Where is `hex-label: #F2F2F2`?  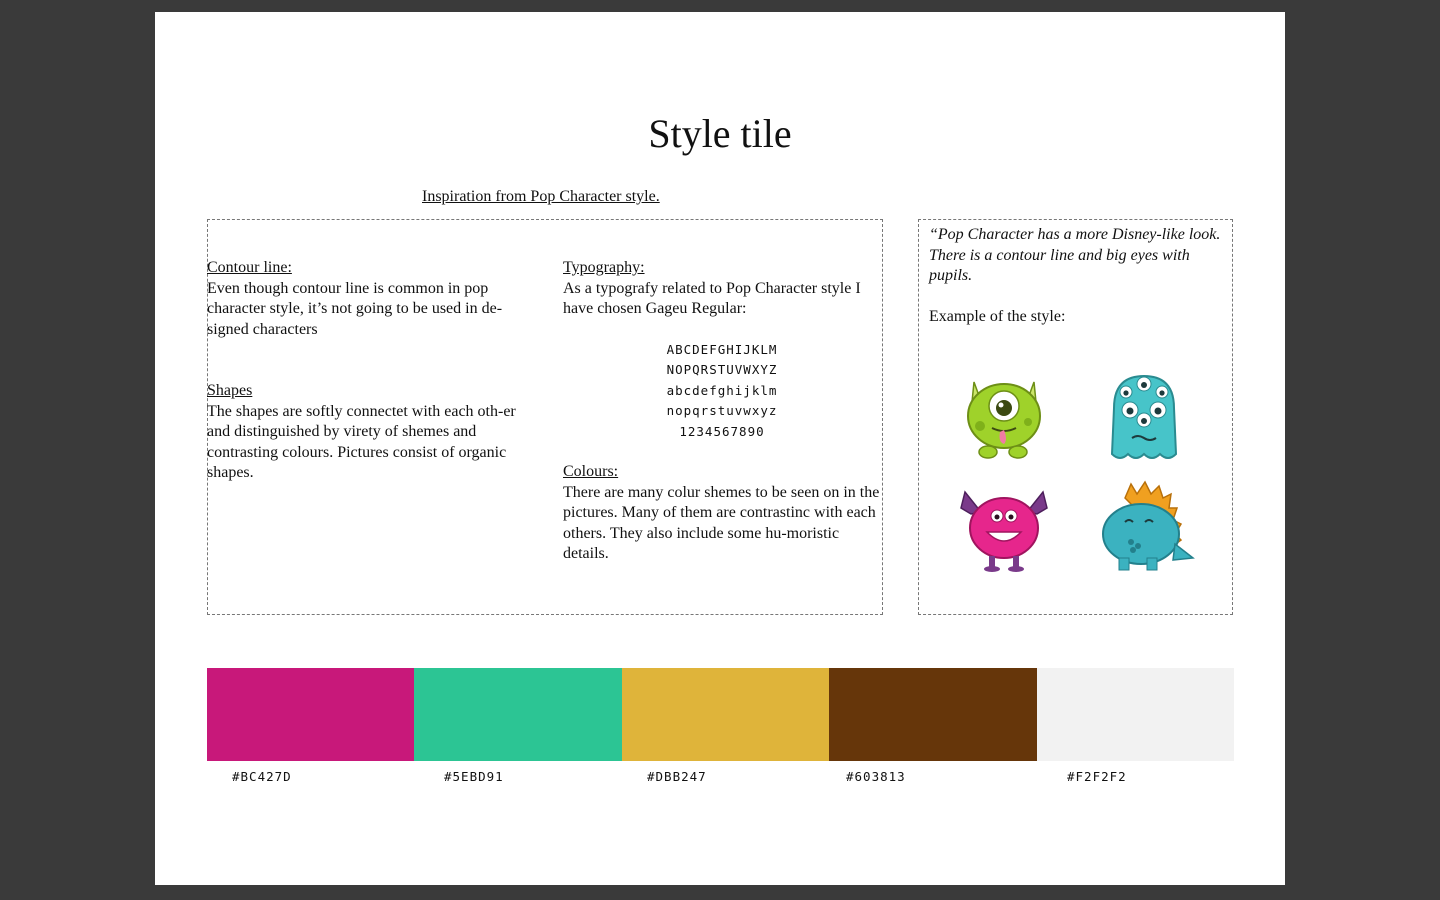
hex-label: #F2F2F2 is located at coordinates (1097, 776).